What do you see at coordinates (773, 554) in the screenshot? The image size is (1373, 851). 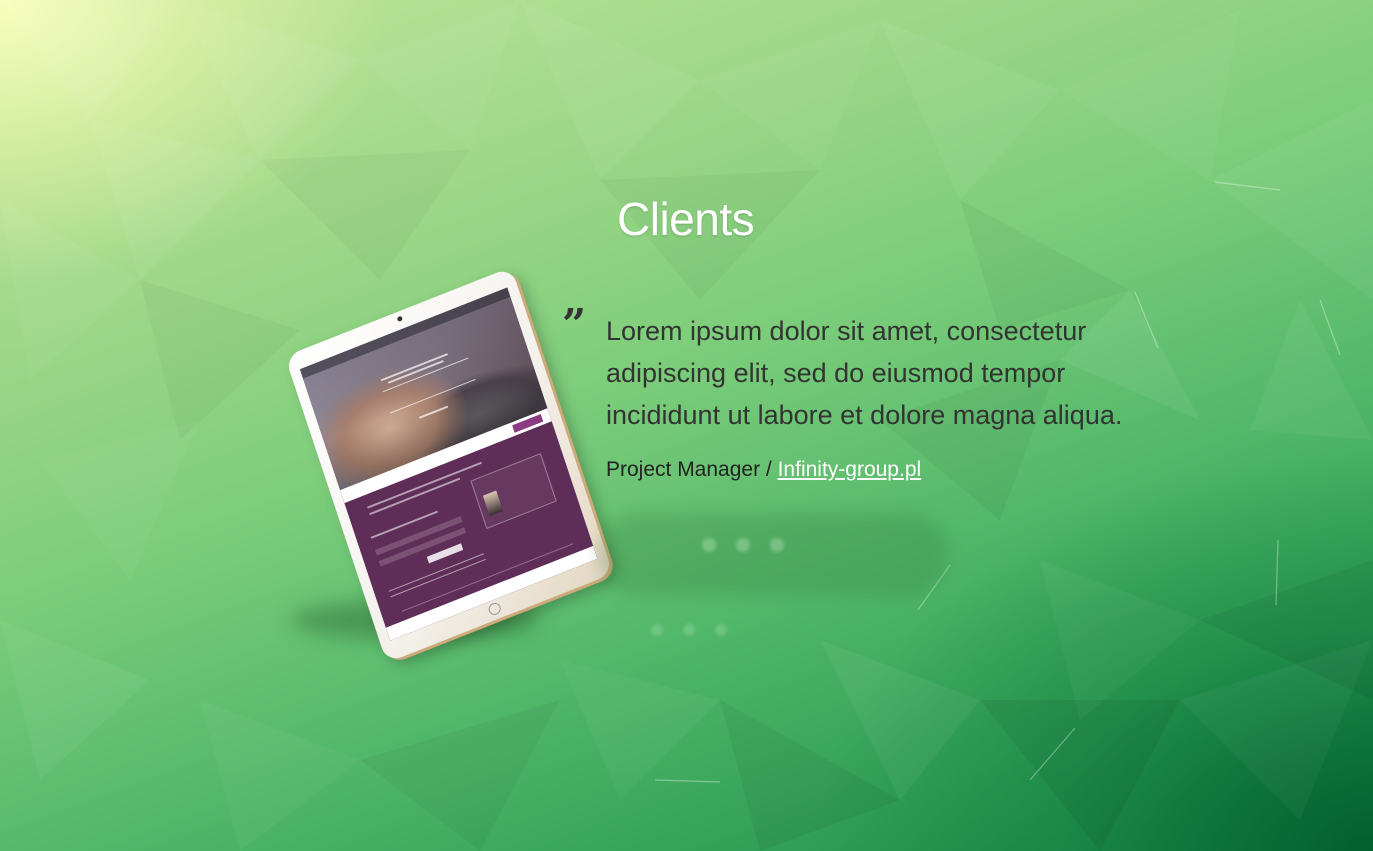 I see `blurred-slider-reflection` at bounding box center [773, 554].